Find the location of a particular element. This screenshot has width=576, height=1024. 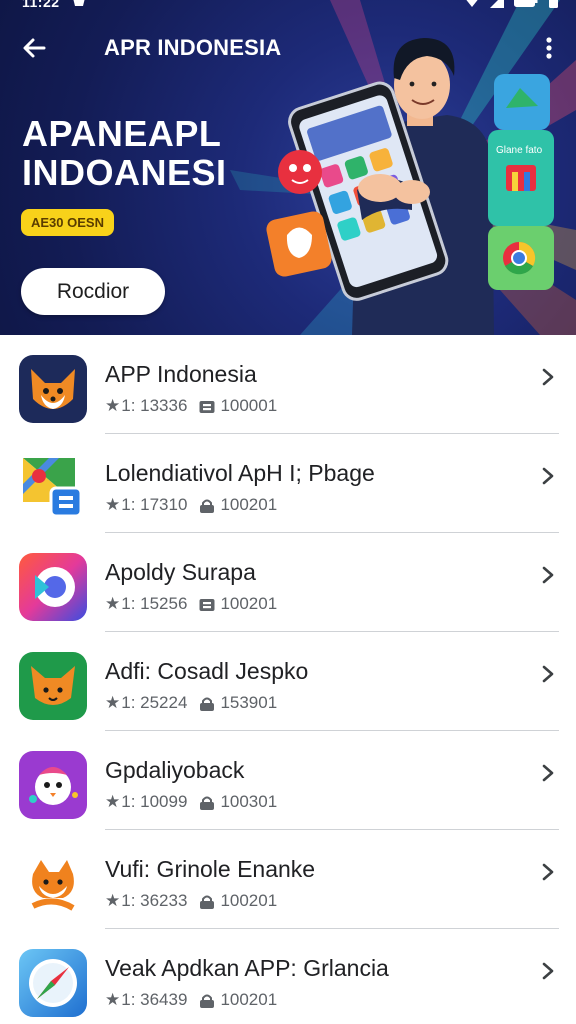

app-name: Gpdaliyoback is located at coordinates (175, 770).